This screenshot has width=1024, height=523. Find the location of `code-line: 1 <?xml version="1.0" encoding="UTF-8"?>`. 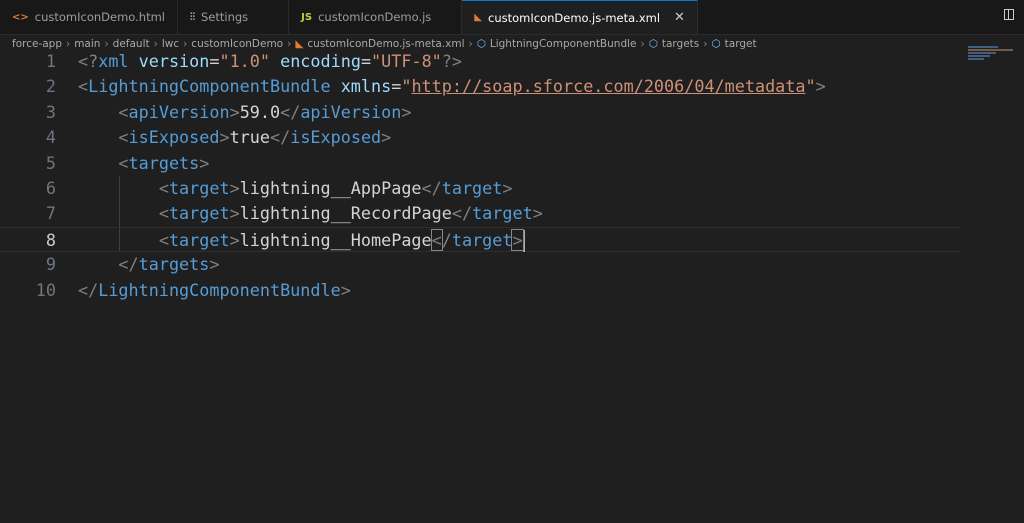

code-line: 1 <?xml version="1.0" encoding="UTF-8"?> is located at coordinates (512, 61).